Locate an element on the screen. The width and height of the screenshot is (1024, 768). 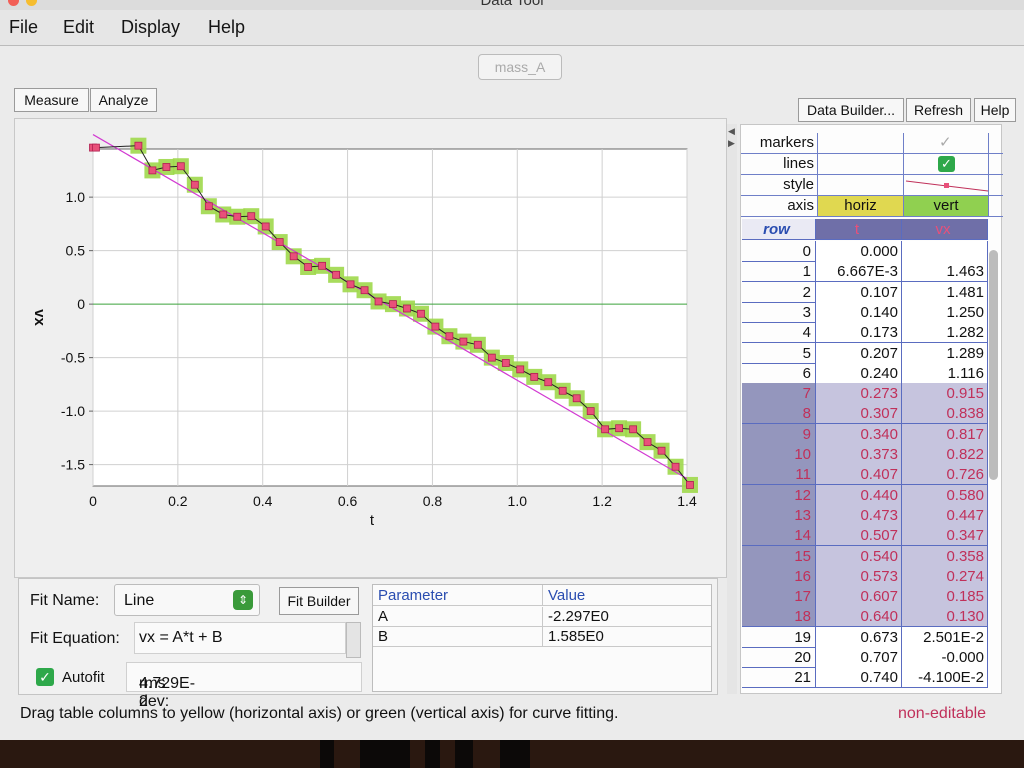
vx-column-header: vx is located at coordinates (945, 229).